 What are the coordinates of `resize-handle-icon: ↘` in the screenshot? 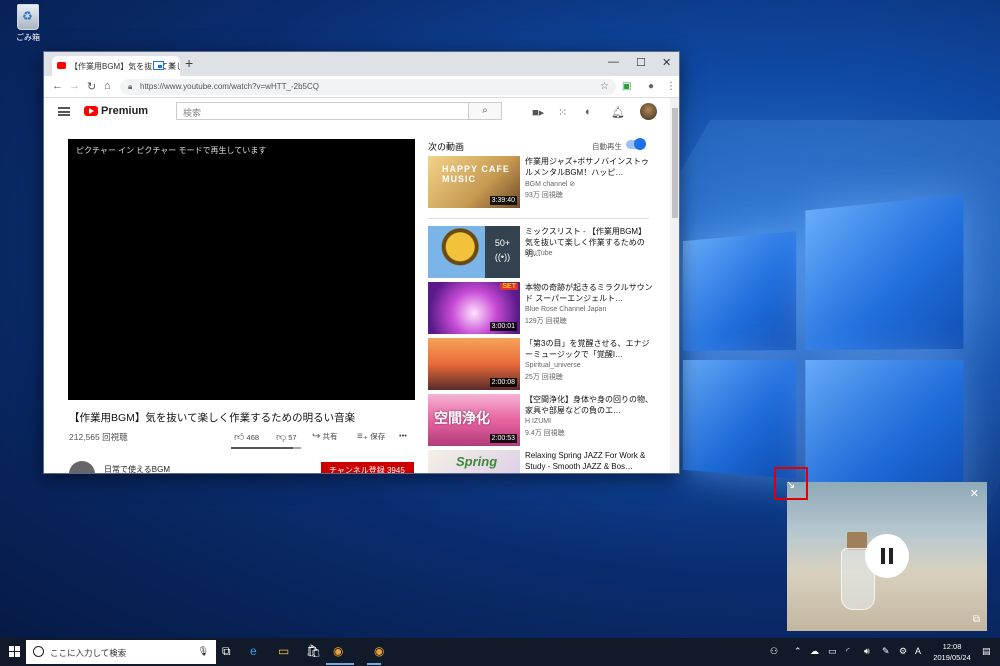 It's located at (790, 484).